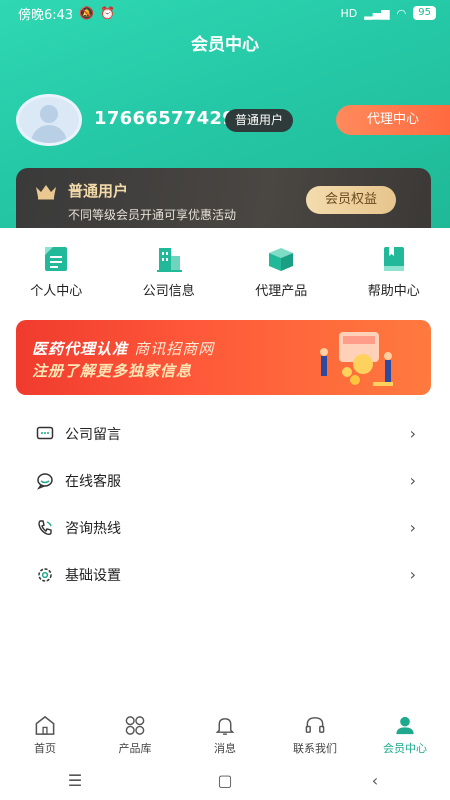 This screenshot has height=800, width=450. I want to click on grid-item-label: 帮助中心, so click(393, 291).